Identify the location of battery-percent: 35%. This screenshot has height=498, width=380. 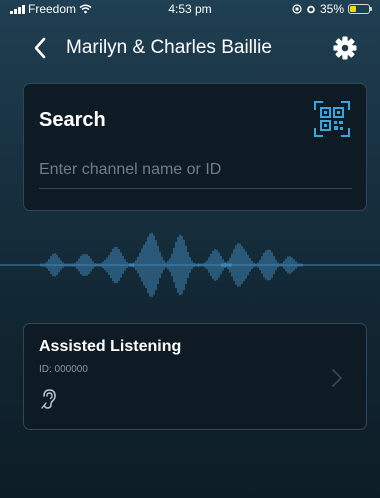
(331, 9).